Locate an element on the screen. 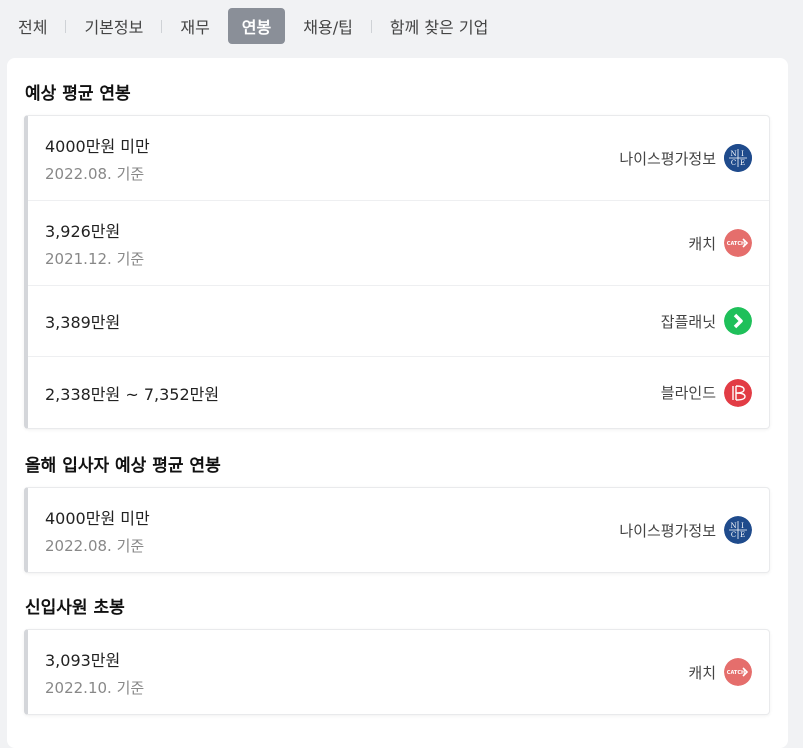 The image size is (803, 748). tab-finance: 재무 is located at coordinates (194, 26).